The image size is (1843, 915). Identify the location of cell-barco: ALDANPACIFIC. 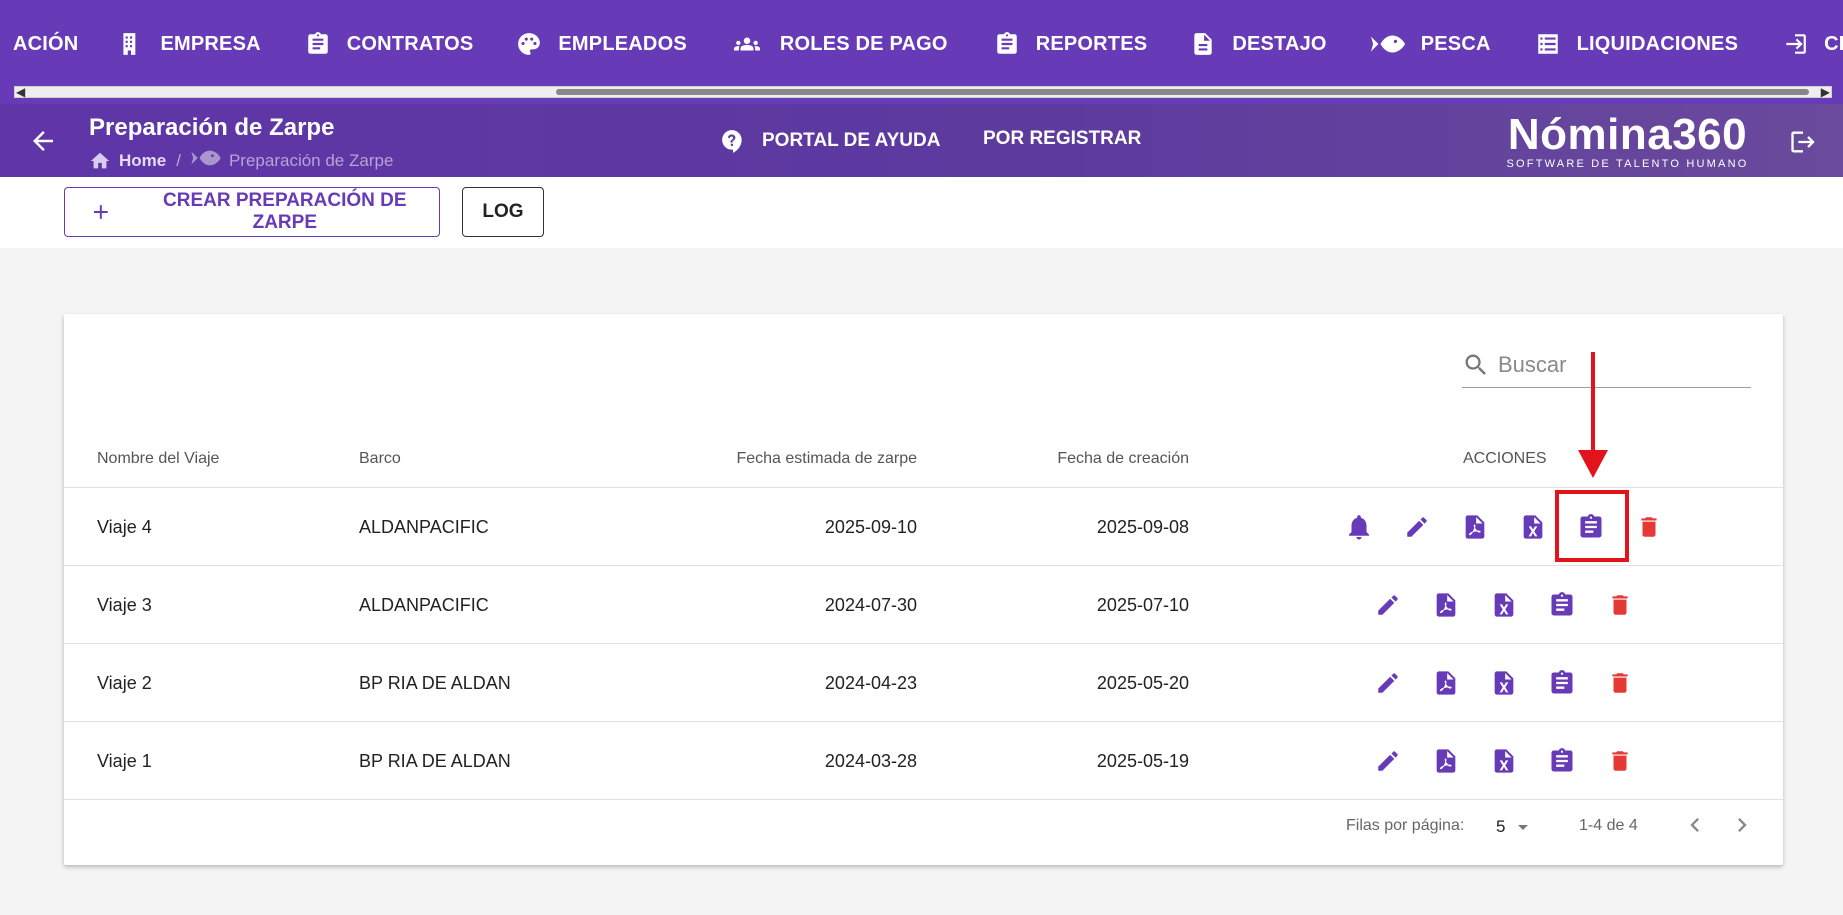
(424, 527).